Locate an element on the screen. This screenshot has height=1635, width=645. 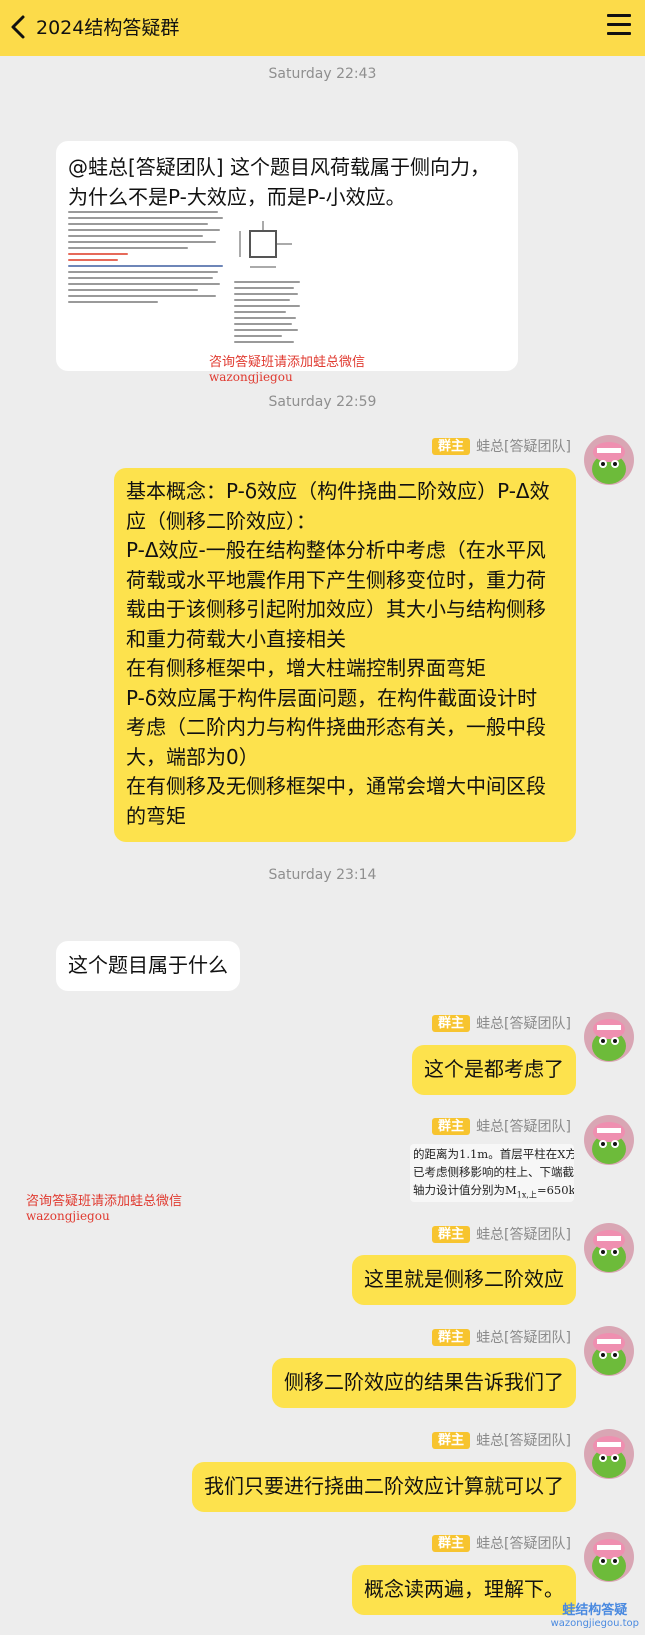
message-bubble-right: 概念读两遍，理解下。 is located at coordinates (464, 1590).